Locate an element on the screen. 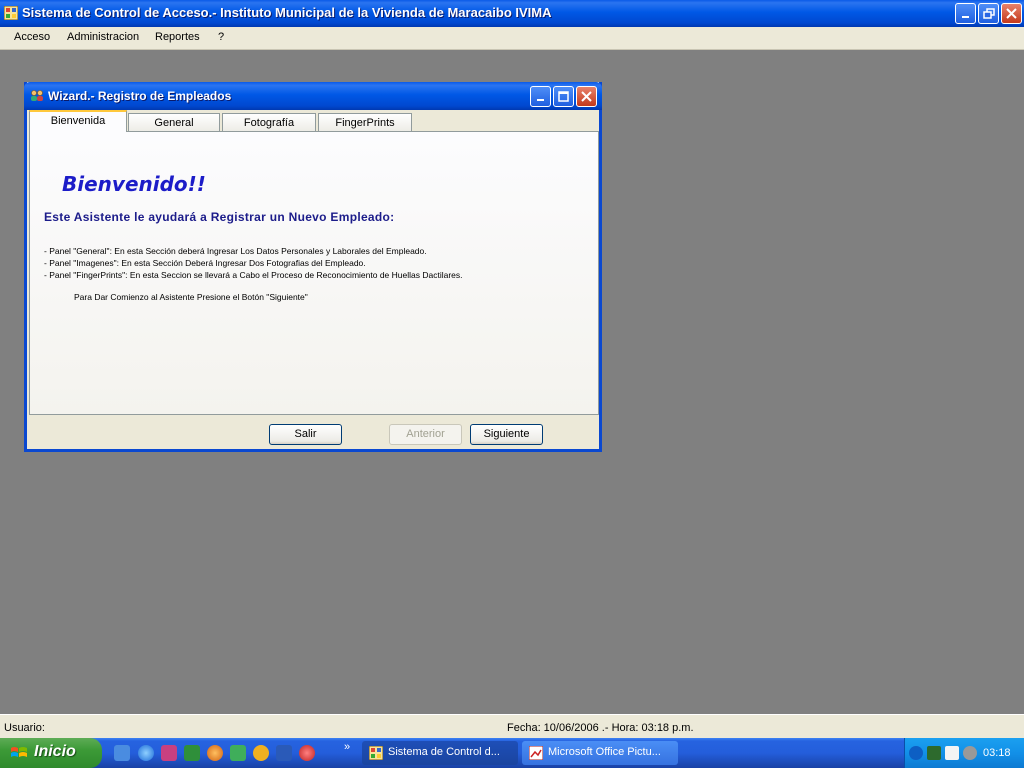 This screenshot has width=1024, height=768. previous-button: Anterior is located at coordinates (425, 434).